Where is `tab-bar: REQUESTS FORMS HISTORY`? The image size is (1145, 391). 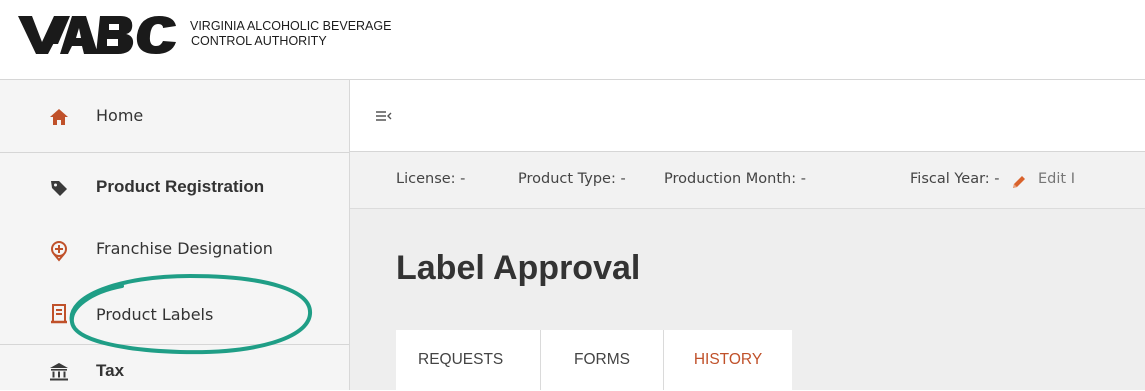
tab-bar: REQUESTS FORMS HISTORY is located at coordinates (594, 360).